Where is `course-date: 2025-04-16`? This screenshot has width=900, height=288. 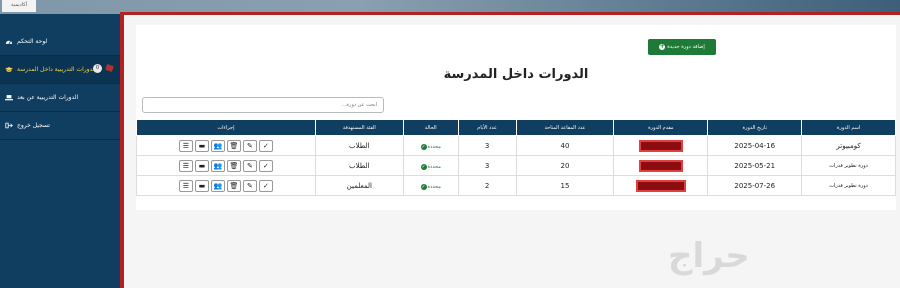
course-date: 2025-04-16 is located at coordinates (755, 145).